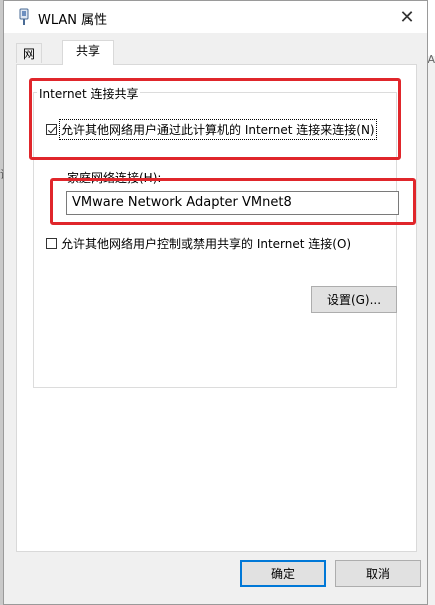 Image resolution: width=435 pixels, height=605 pixels. I want to click on title-bar: WLAN 属性 ✕, so click(215, 17).